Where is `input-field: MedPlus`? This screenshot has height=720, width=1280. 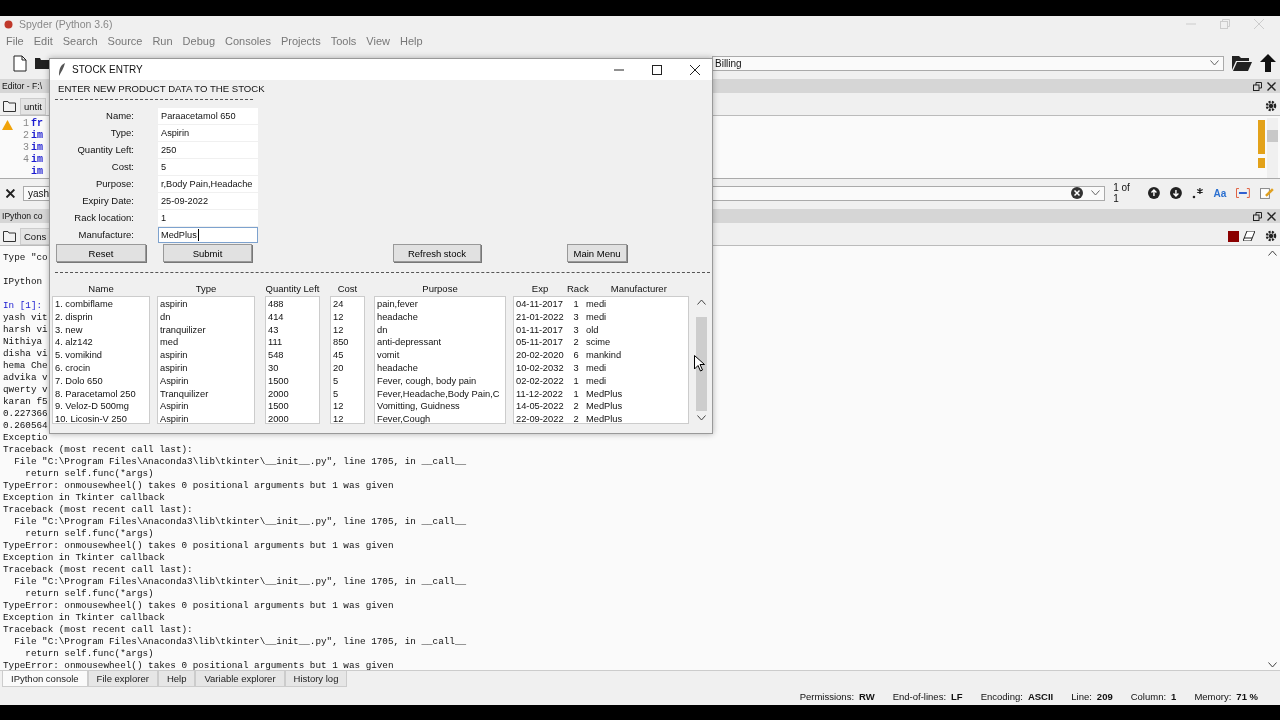 input-field: MedPlus is located at coordinates (208, 235).